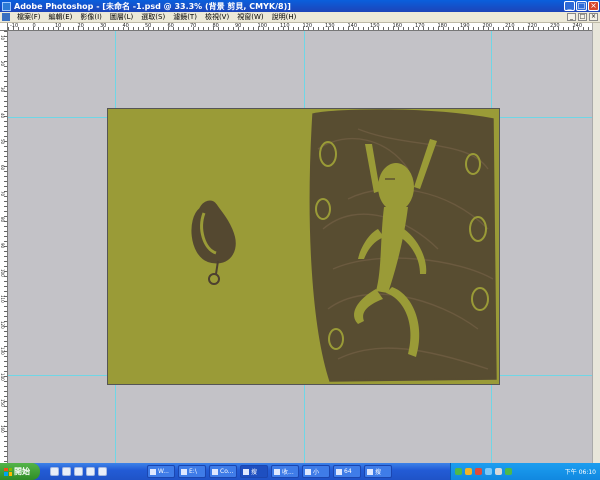  What do you see at coordinates (250, 17) in the screenshot?
I see `menu-window: 視窗(W)` at bounding box center [250, 17].